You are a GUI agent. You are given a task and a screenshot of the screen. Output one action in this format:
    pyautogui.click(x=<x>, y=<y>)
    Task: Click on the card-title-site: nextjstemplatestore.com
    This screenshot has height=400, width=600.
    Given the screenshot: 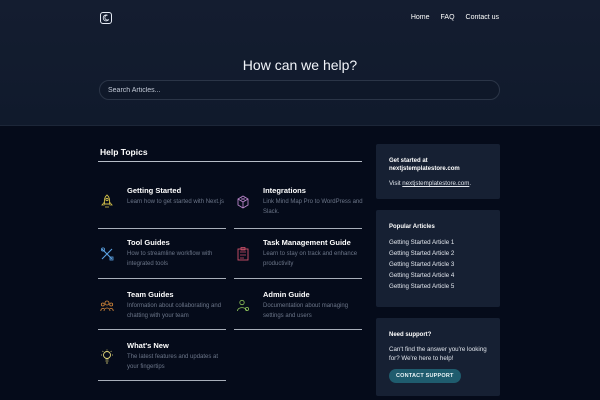 What is the action you would take?
    pyautogui.click(x=424, y=169)
    